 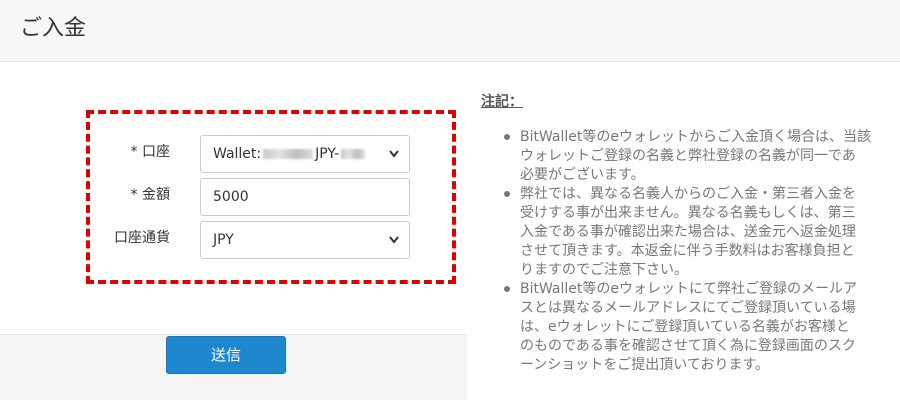 I want to click on amount-input: 5000, so click(x=305, y=197).